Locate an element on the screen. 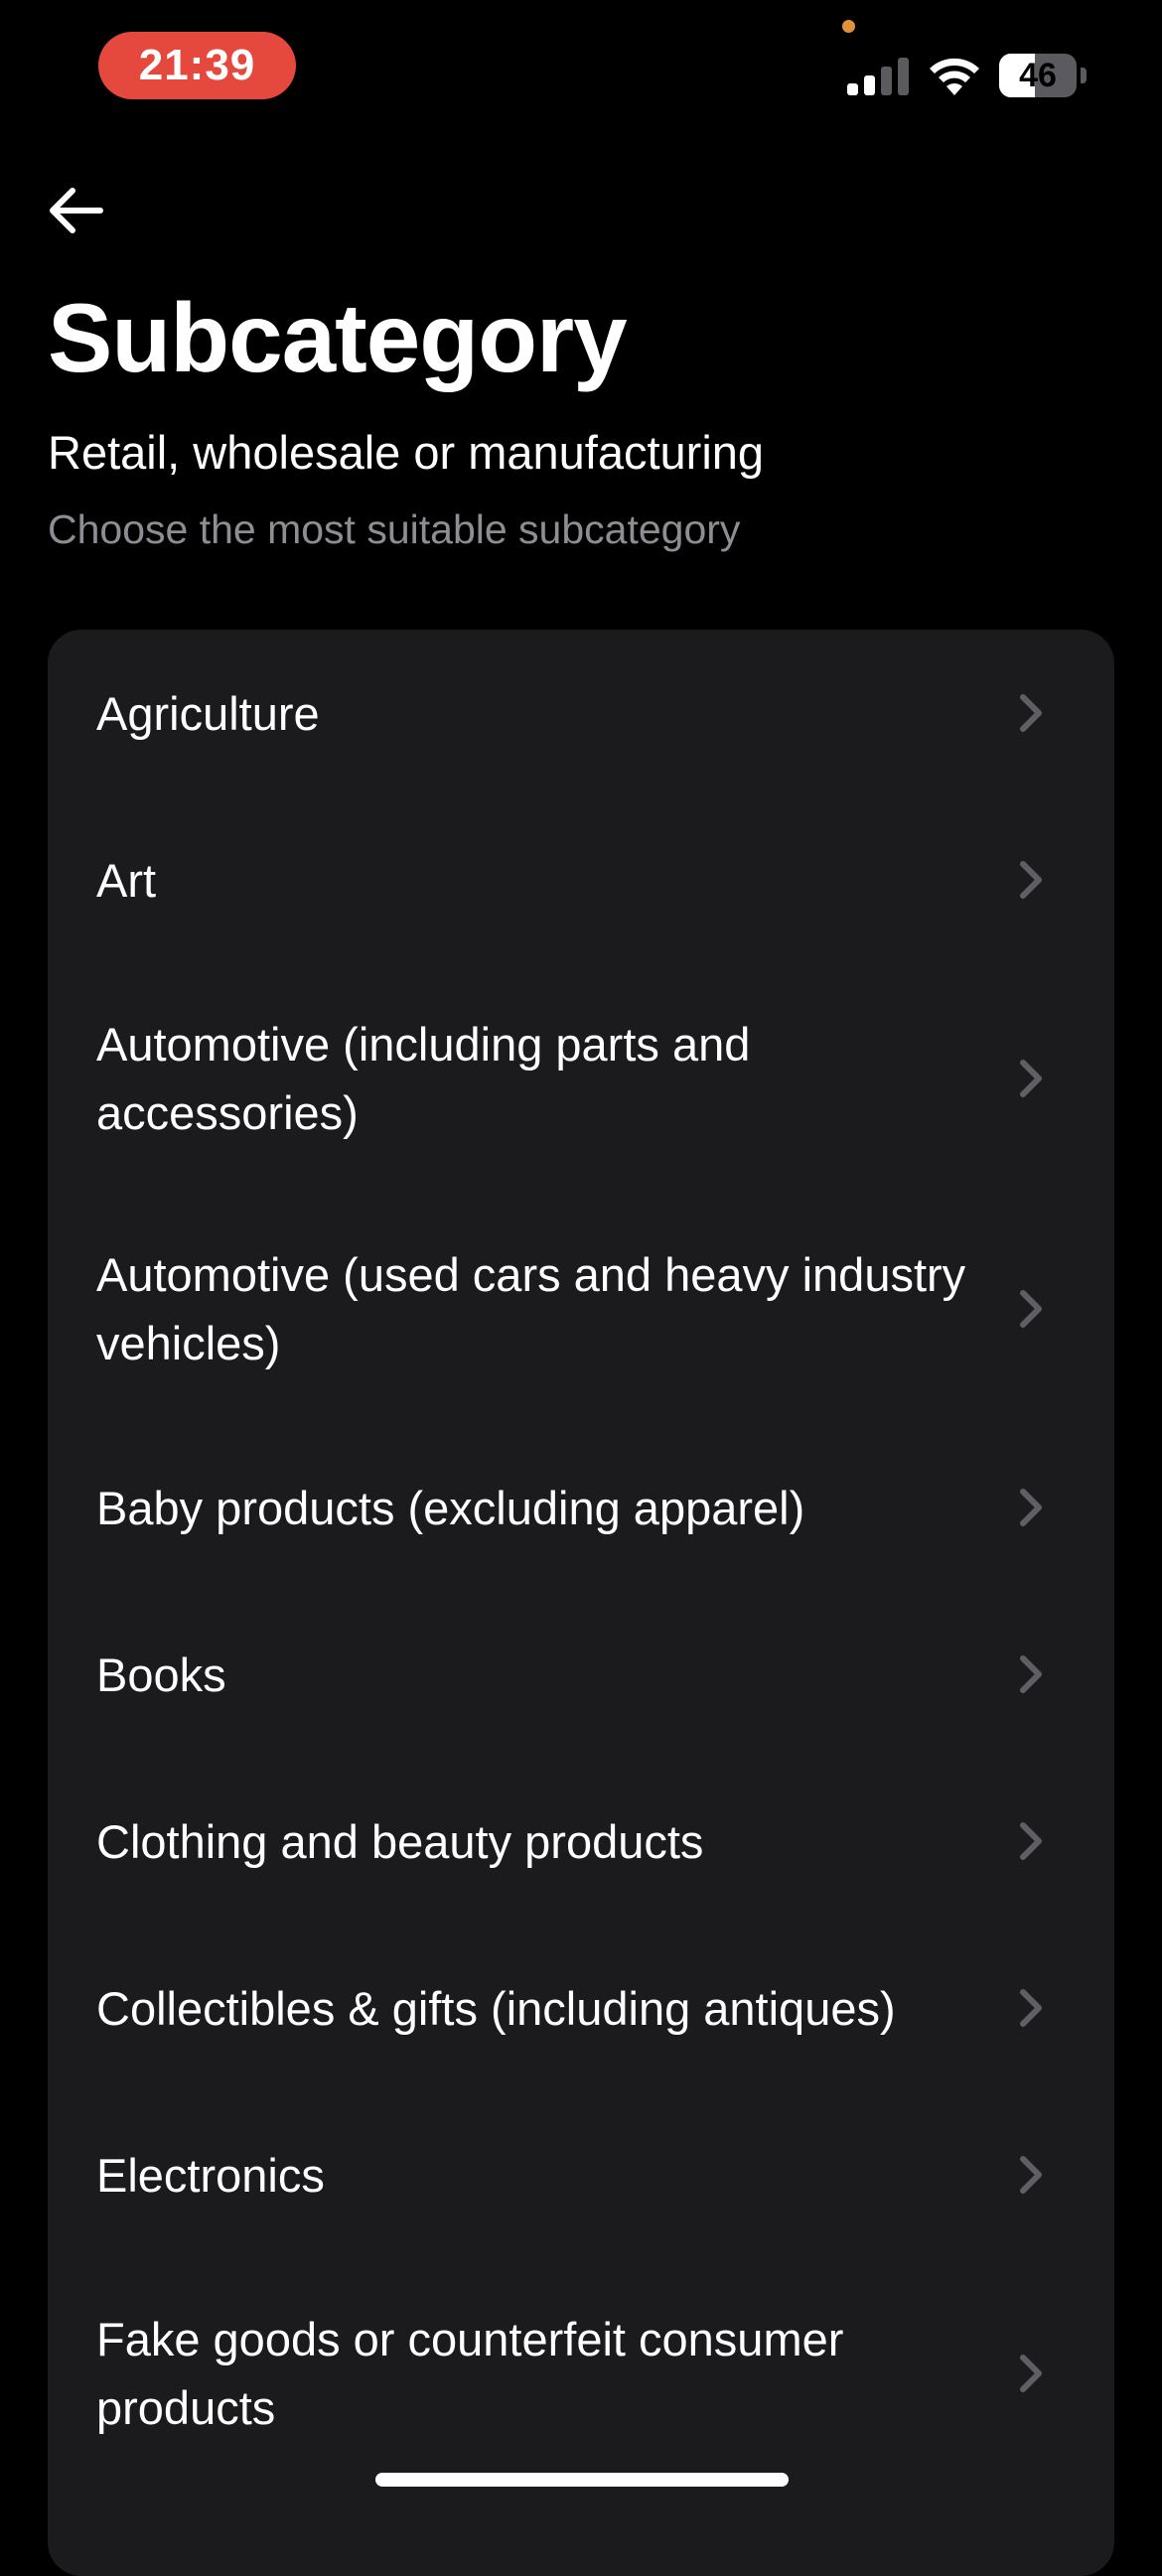 This screenshot has height=2576, width=1162. back-button is located at coordinates (75, 211).